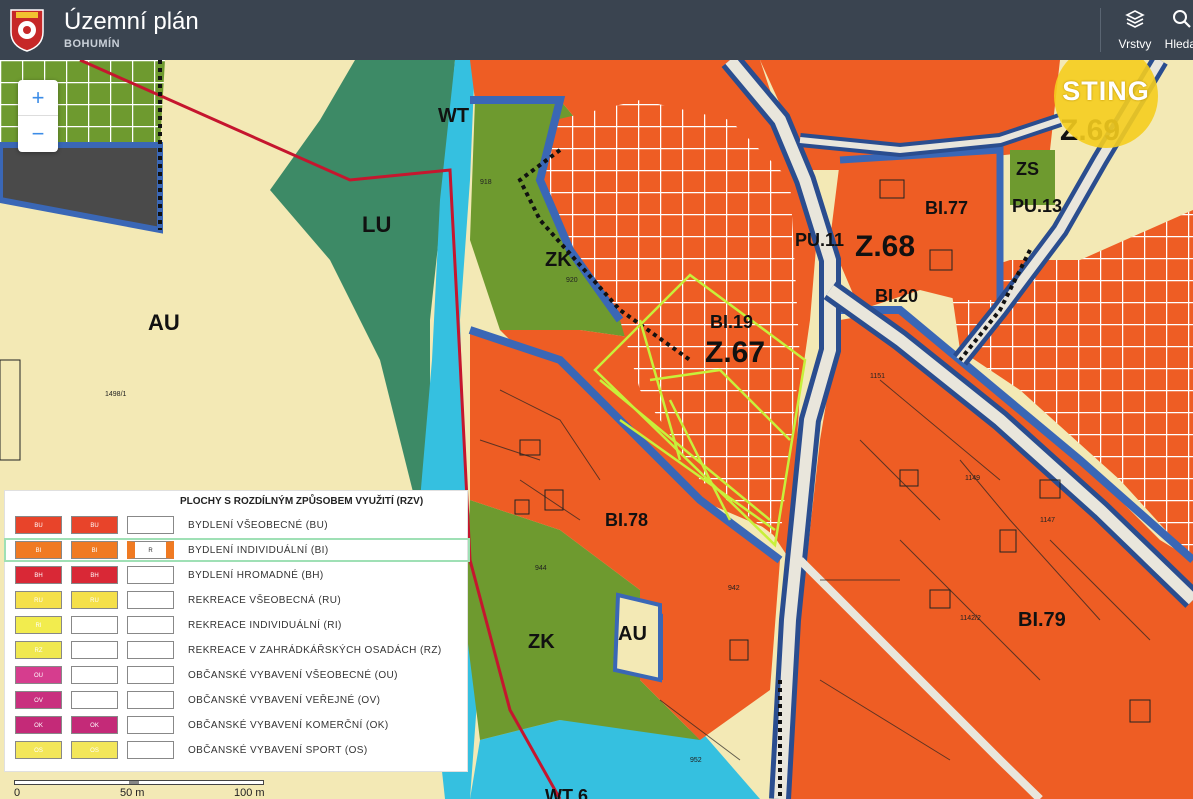  I want to click on legend-swatch: OU, so click(38, 675).